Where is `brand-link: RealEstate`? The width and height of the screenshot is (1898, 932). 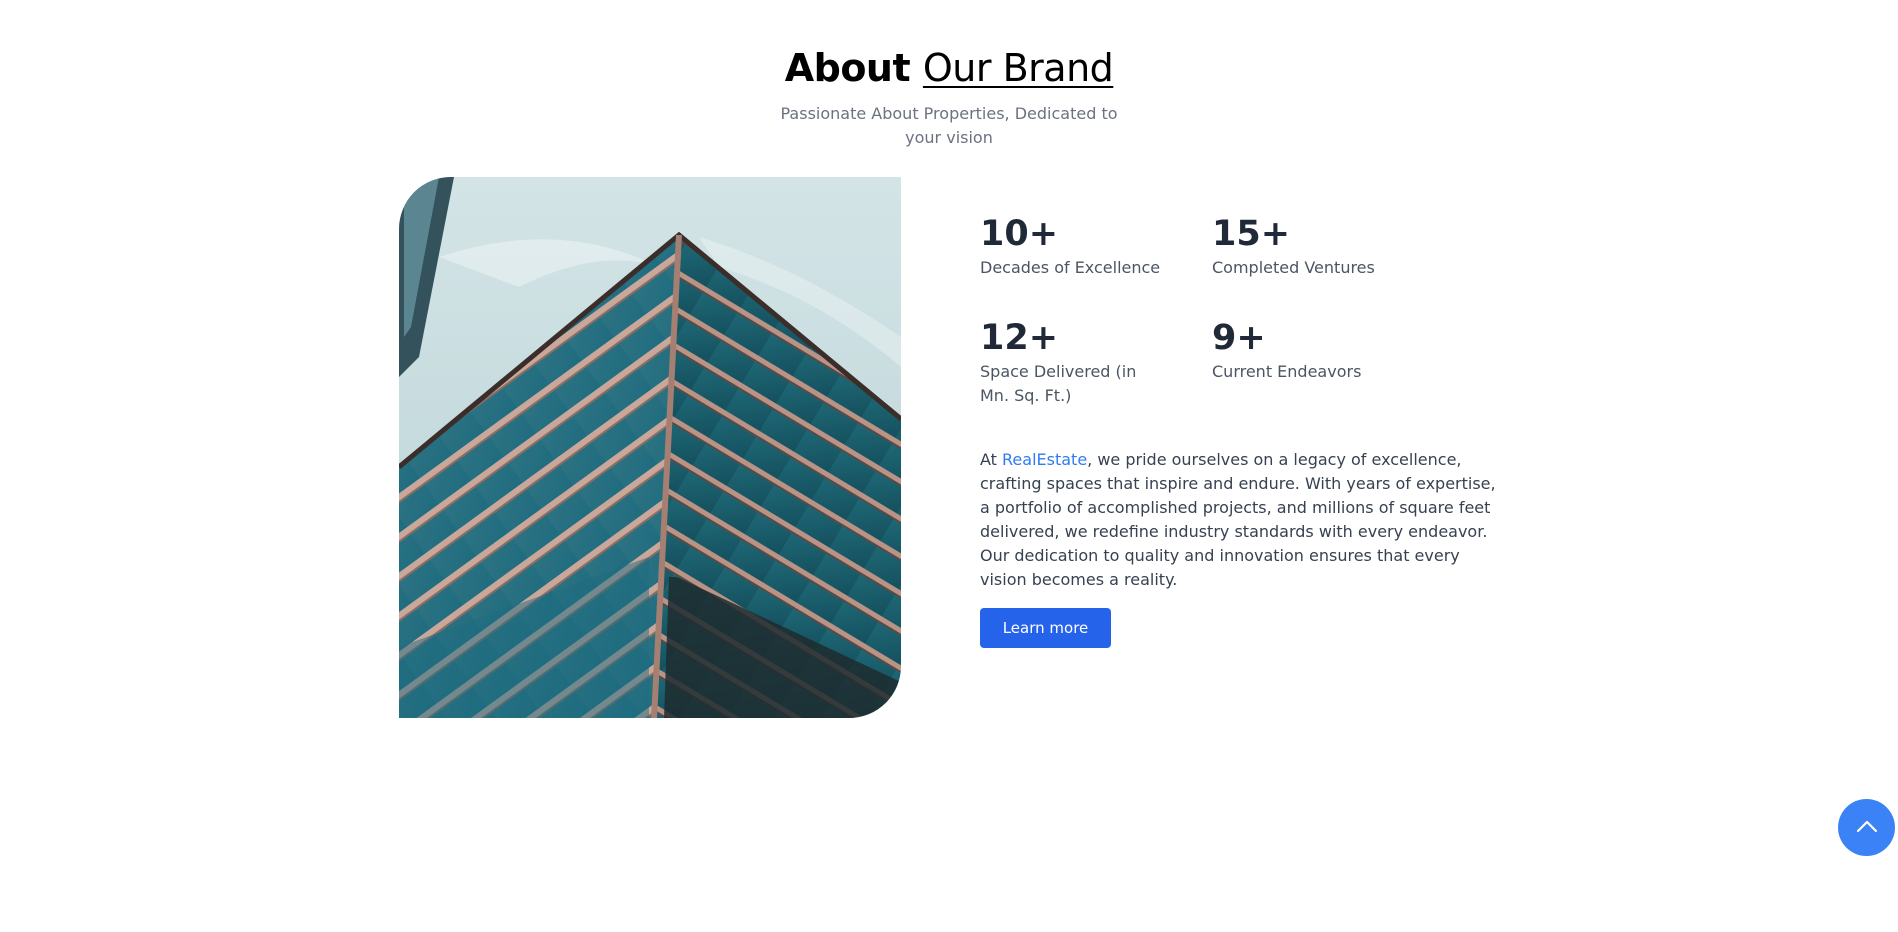
brand-link: RealEstate is located at coordinates (1044, 459).